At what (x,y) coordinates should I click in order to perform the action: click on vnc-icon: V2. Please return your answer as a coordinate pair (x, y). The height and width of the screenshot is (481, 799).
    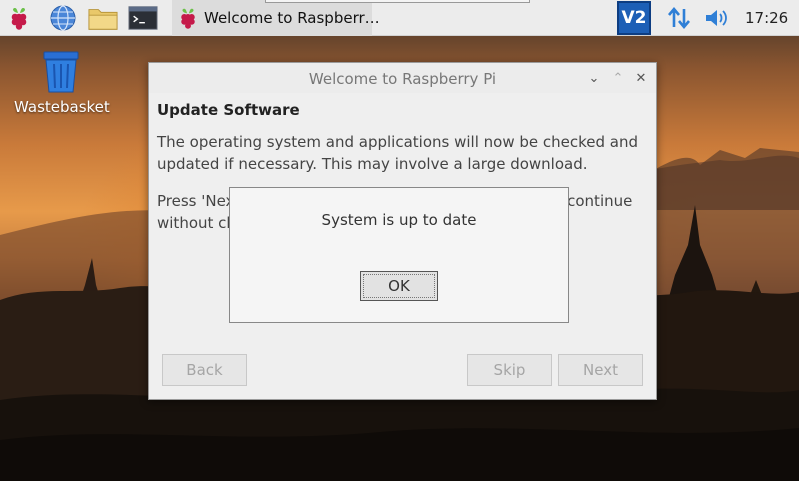
    Looking at the image, I should click on (634, 18).